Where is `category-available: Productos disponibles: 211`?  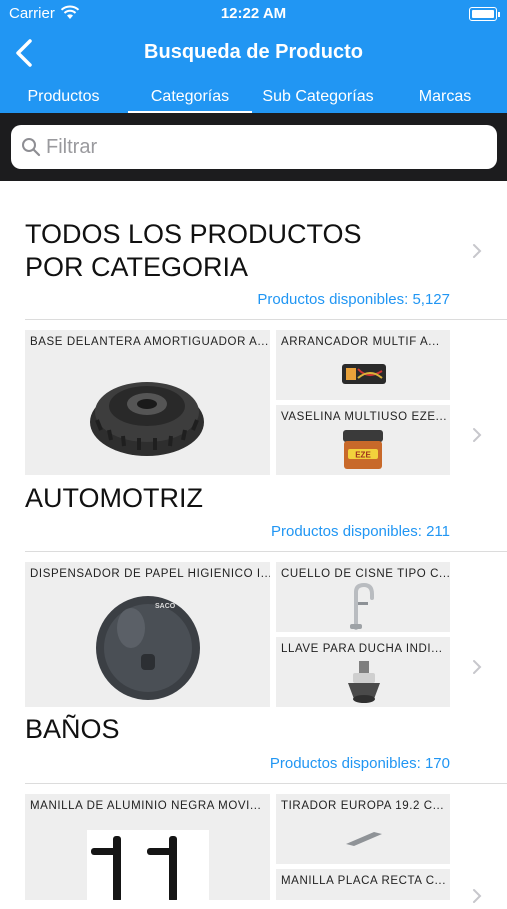
category-available: Productos disponibles: 211 is located at coordinates (360, 531).